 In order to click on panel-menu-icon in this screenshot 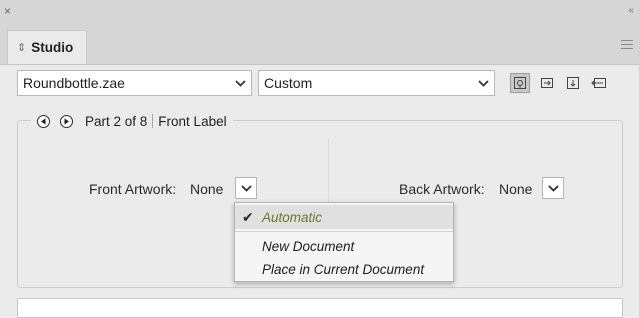, I will do `click(627, 46)`.